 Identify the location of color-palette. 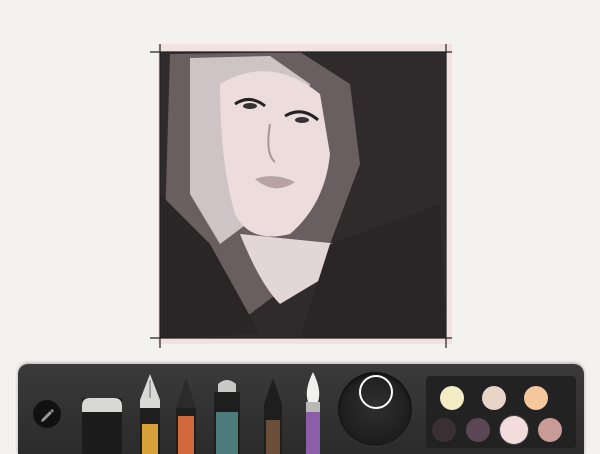
(501, 412).